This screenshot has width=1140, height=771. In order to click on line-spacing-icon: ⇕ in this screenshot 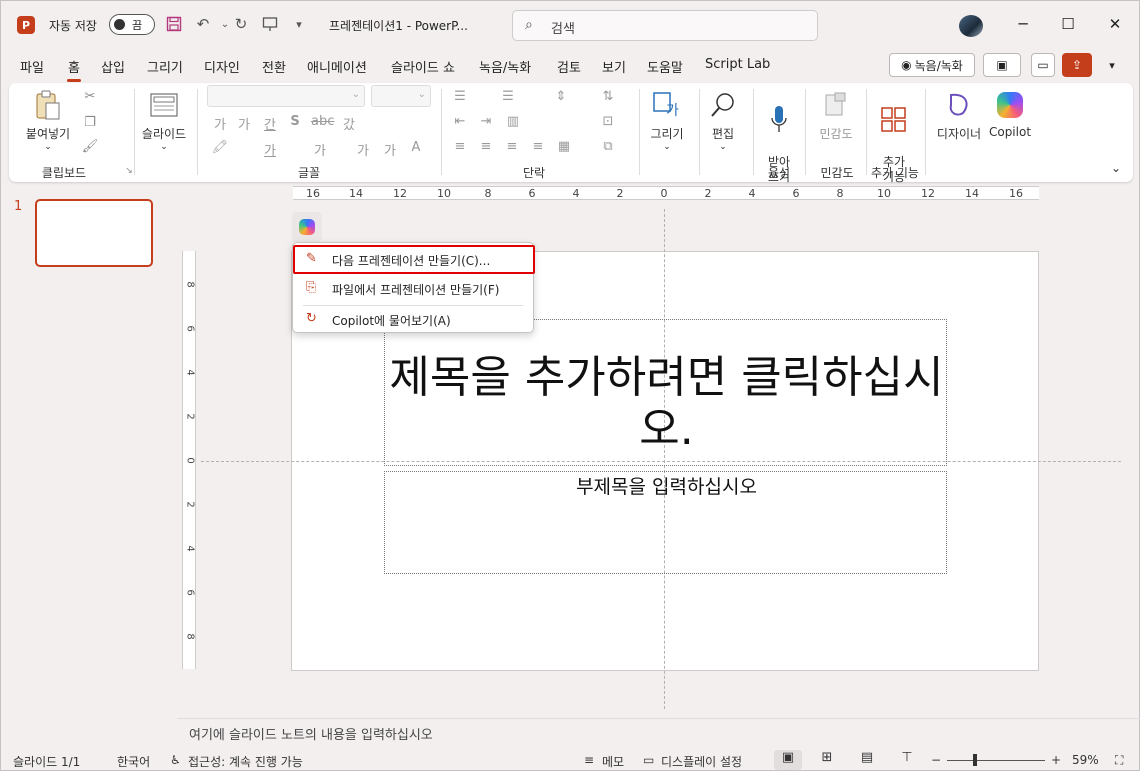, I will do `click(561, 96)`.